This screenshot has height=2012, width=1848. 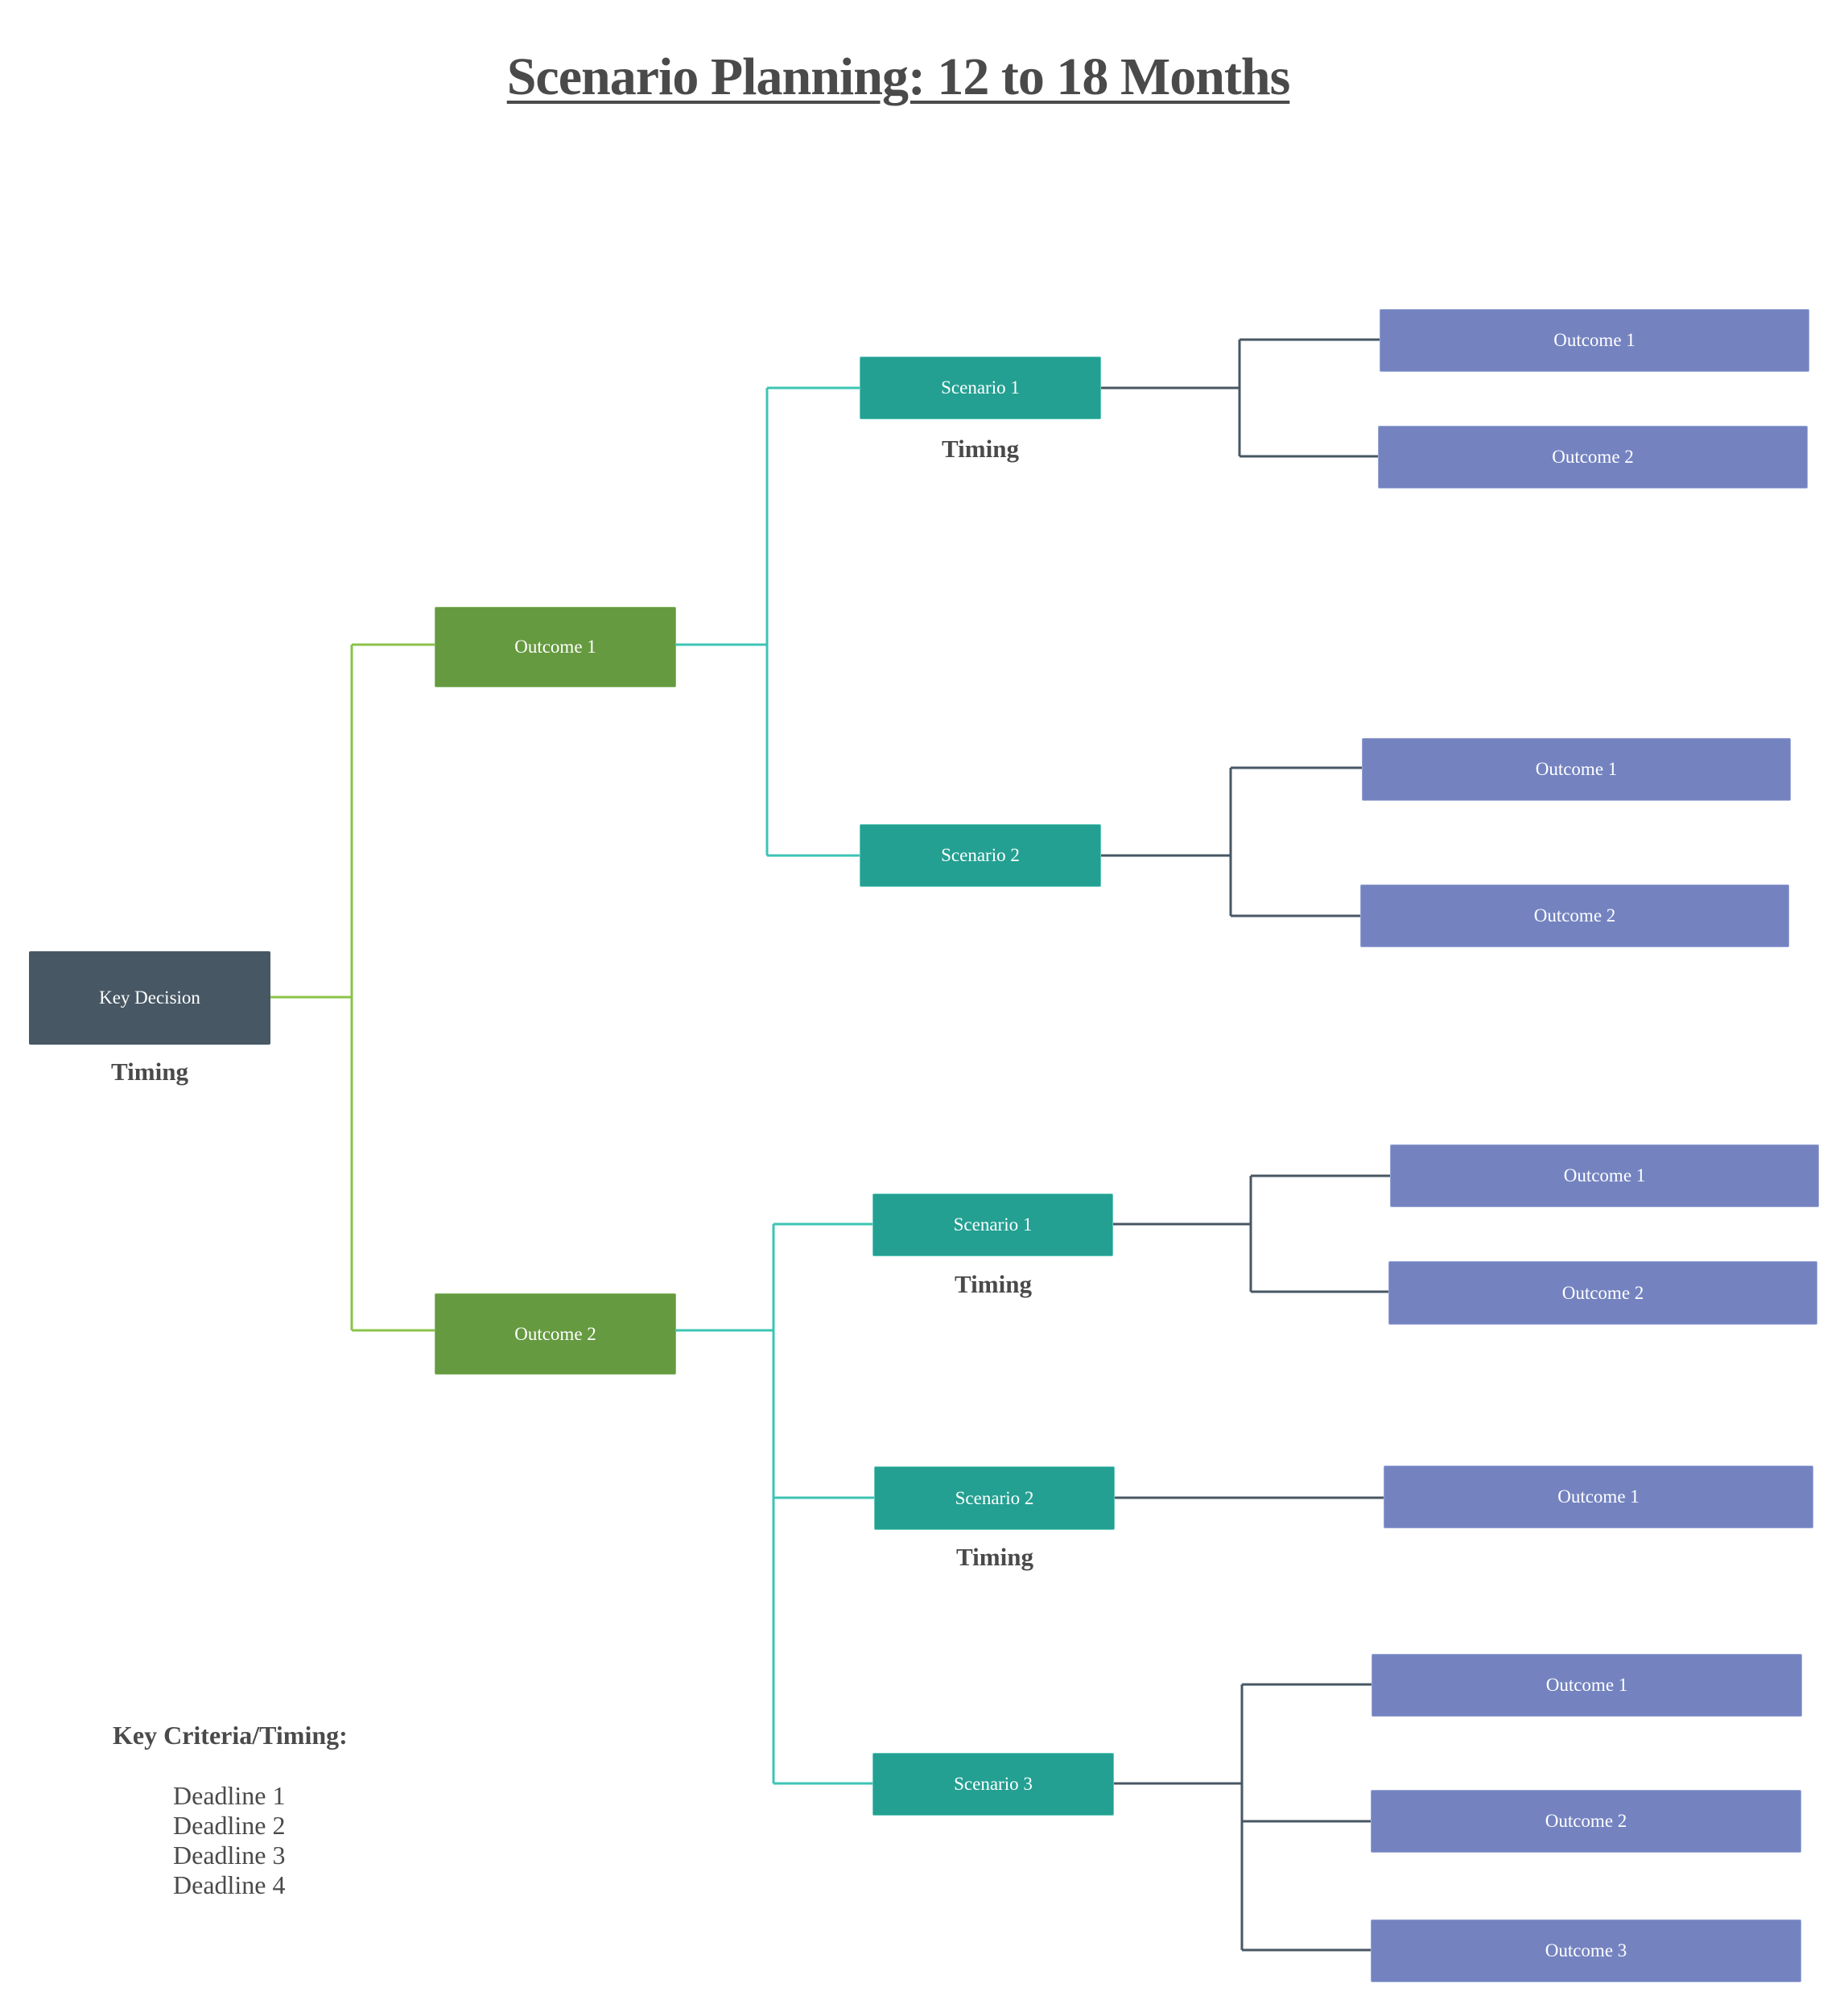 What do you see at coordinates (230, 1735) in the screenshot?
I see `key-criteria-heading: Key Criteria/Timing:` at bounding box center [230, 1735].